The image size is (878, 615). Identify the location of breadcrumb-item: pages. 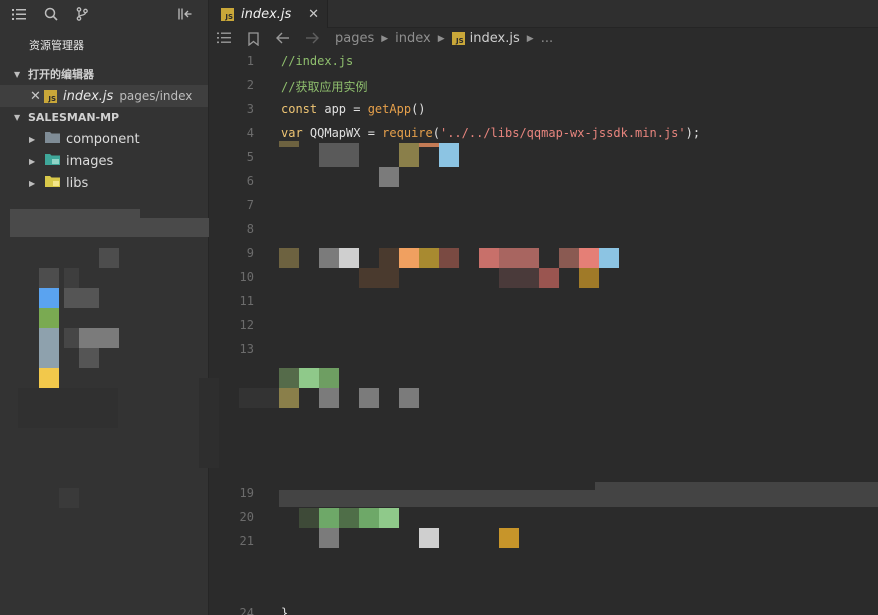
(354, 38).